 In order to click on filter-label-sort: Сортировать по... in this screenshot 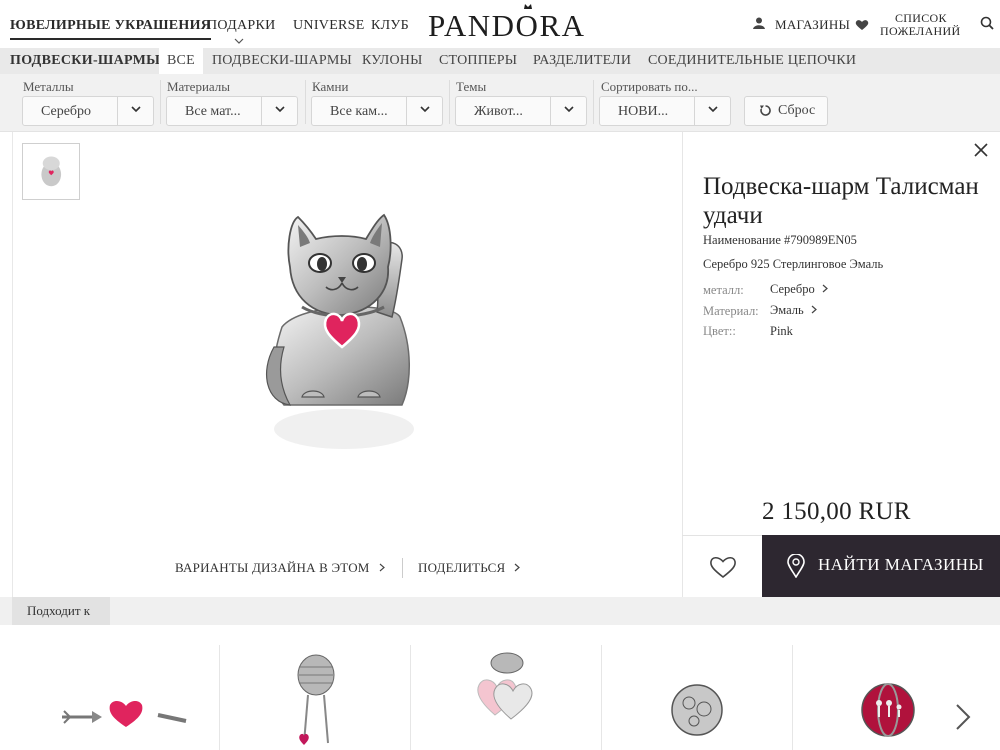, I will do `click(649, 86)`.